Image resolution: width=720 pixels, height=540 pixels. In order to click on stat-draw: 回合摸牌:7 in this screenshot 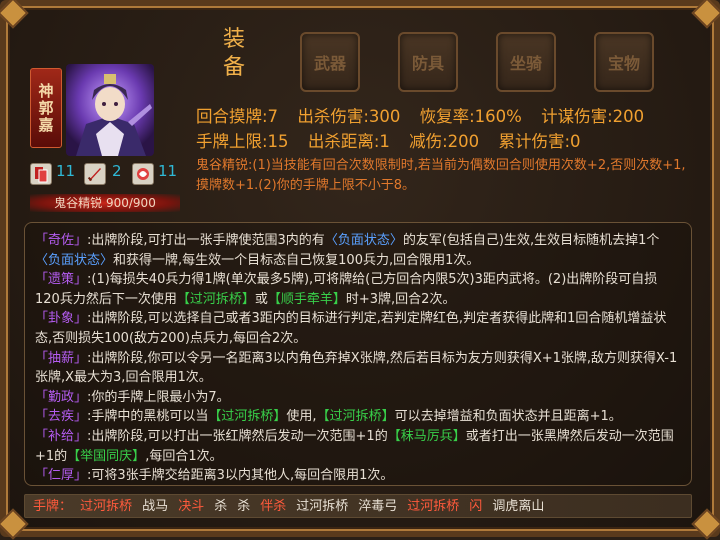, I will do `click(237, 116)`.